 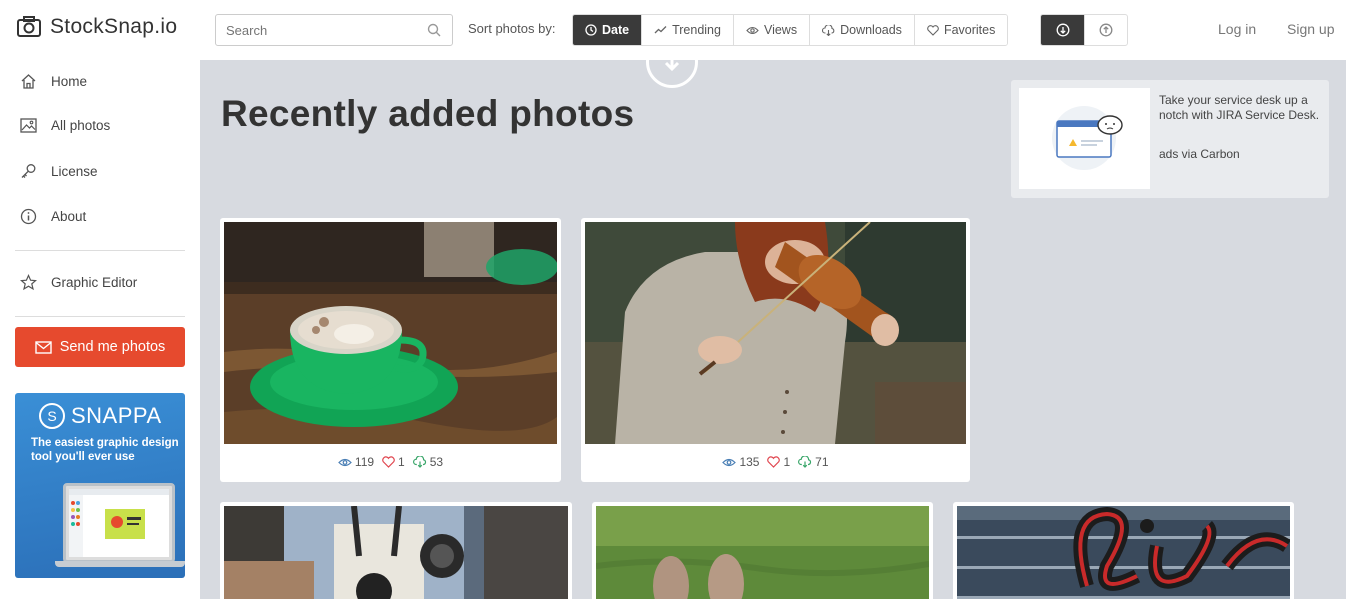 What do you see at coordinates (43, 347) in the screenshot?
I see `mail-icon` at bounding box center [43, 347].